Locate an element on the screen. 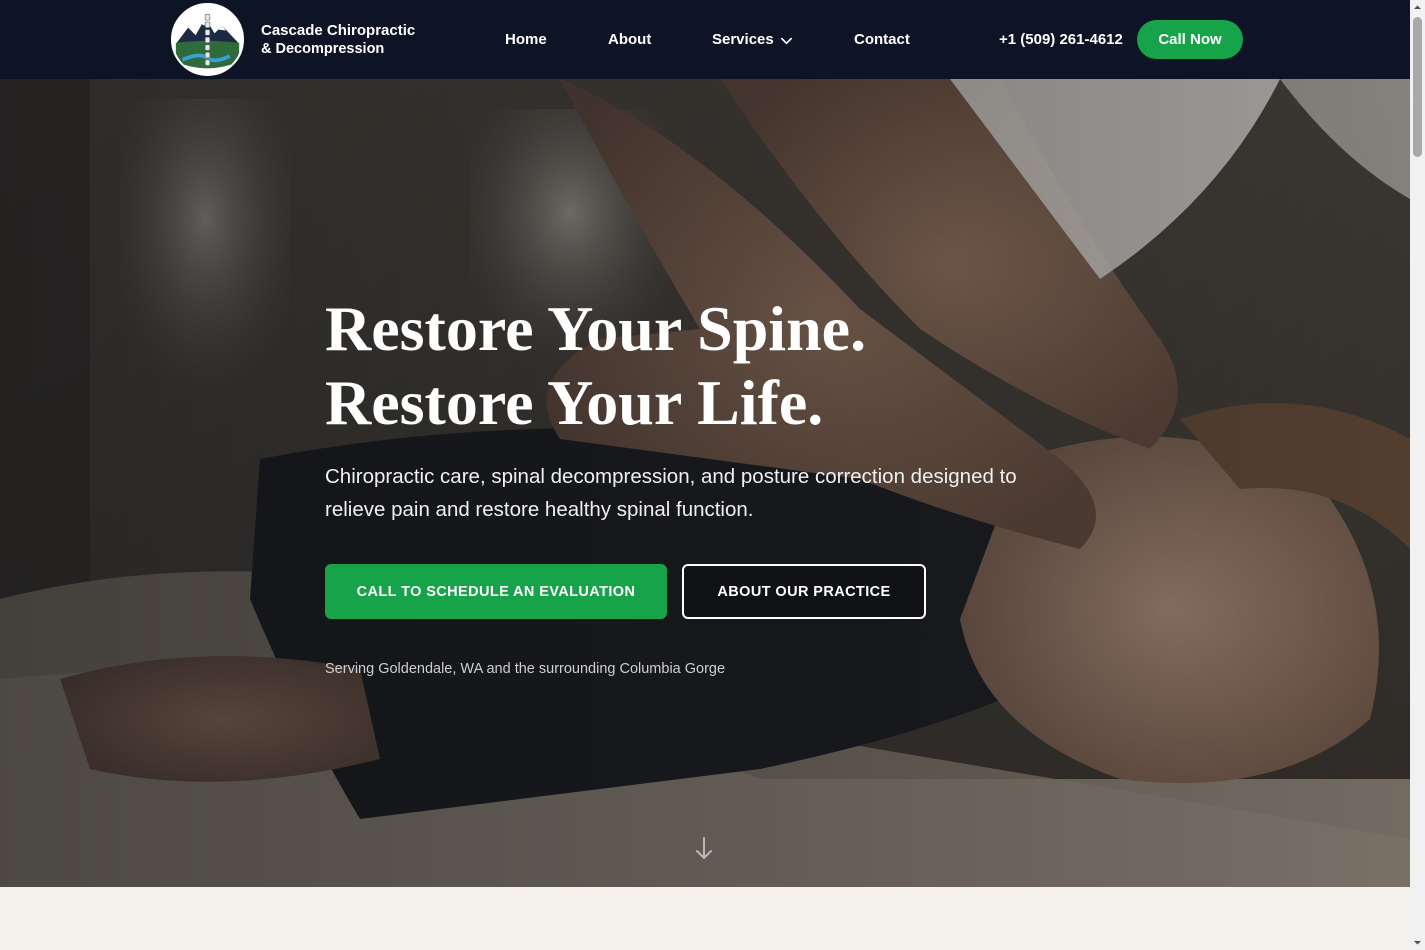 This screenshot has height=950, width=1425. nav-services: Services is located at coordinates (752, 40).